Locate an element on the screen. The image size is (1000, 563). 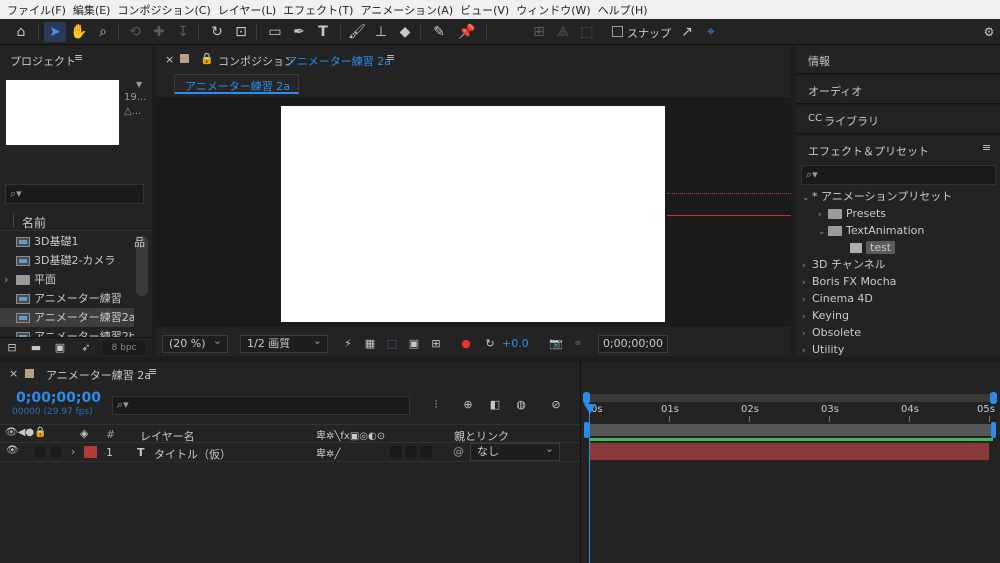
expand-layer-icon: › is located at coordinates (73, 451).